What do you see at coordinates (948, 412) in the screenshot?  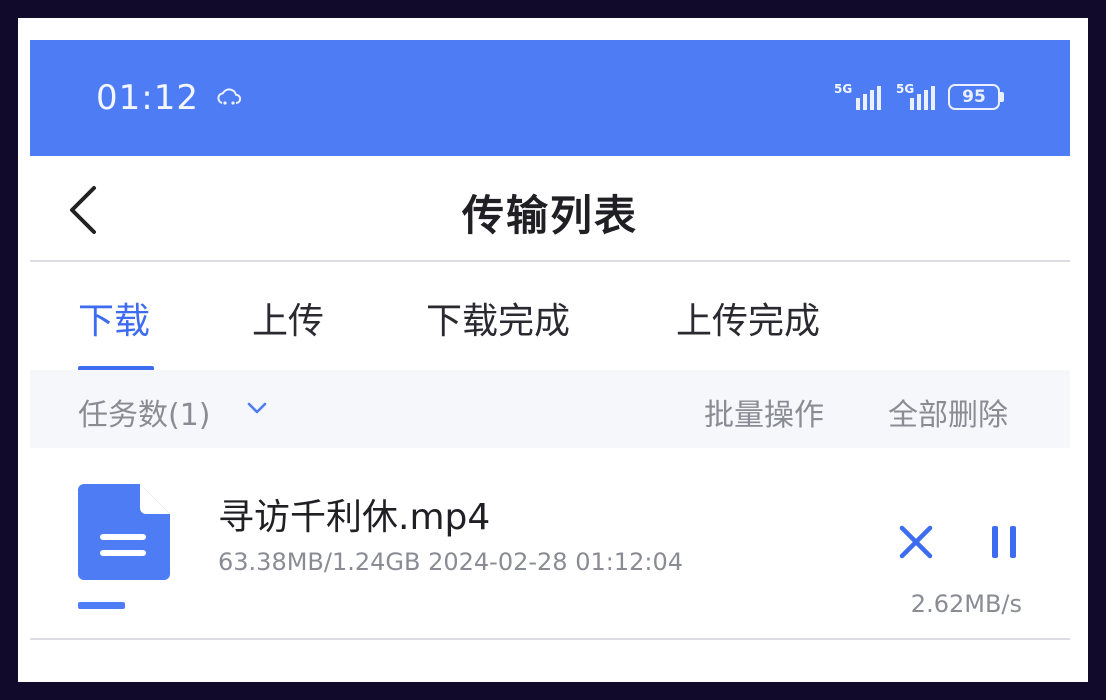 I see `delete-all-button: 全部删除` at bounding box center [948, 412].